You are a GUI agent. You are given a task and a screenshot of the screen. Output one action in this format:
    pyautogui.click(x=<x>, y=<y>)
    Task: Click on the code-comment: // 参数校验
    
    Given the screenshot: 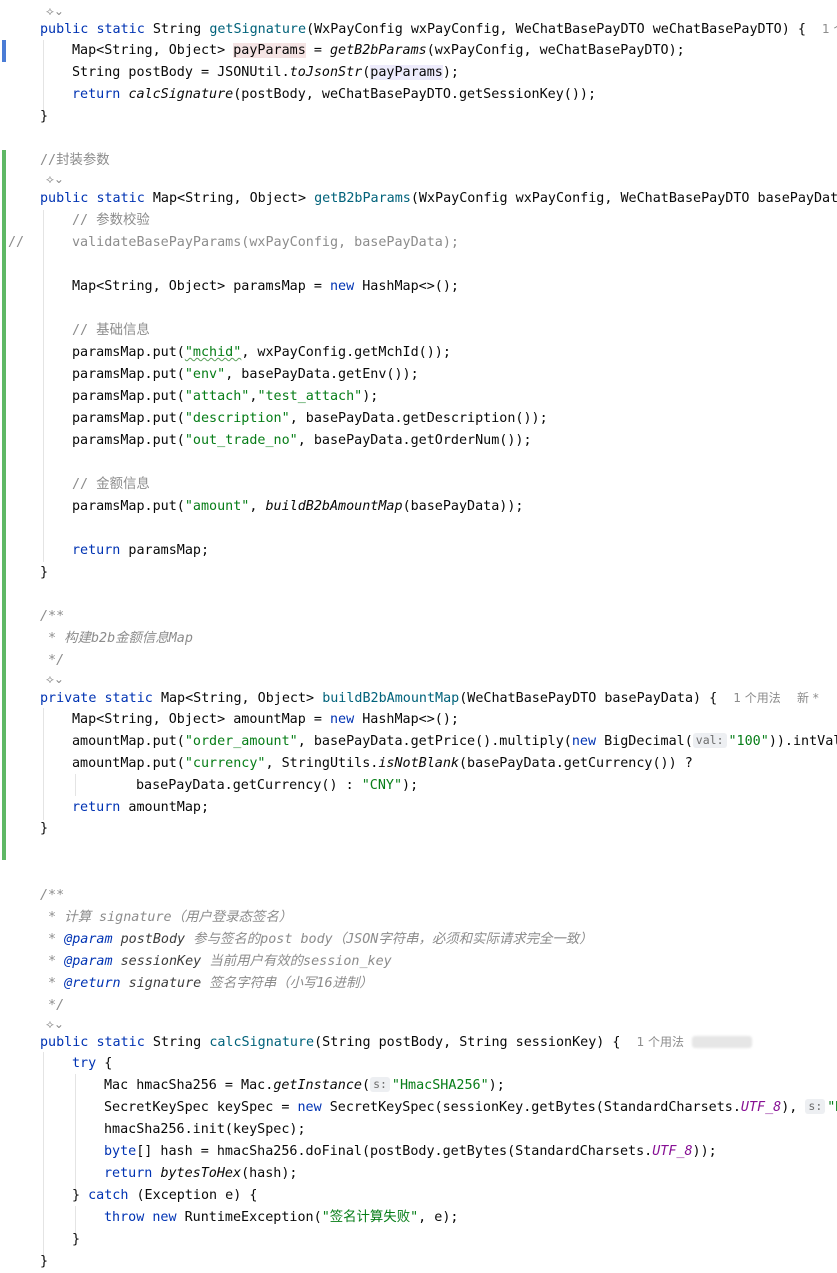 What is the action you would take?
    pyautogui.click(x=111, y=220)
    